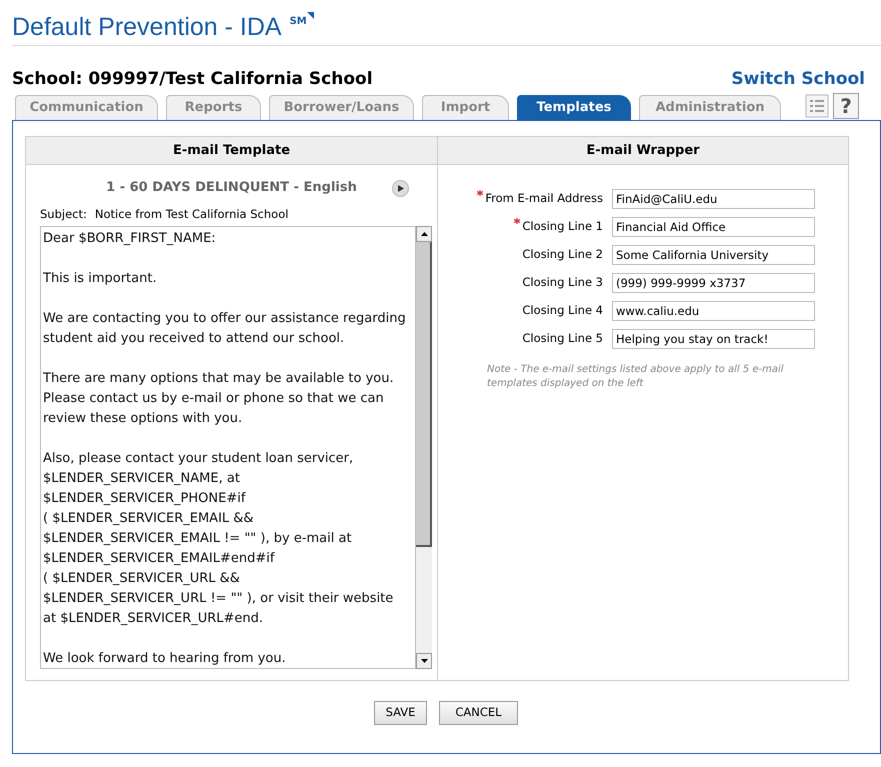 This screenshot has width=881, height=767. Describe the element at coordinates (424, 234) in the screenshot. I see `up-arrow-icon` at that location.